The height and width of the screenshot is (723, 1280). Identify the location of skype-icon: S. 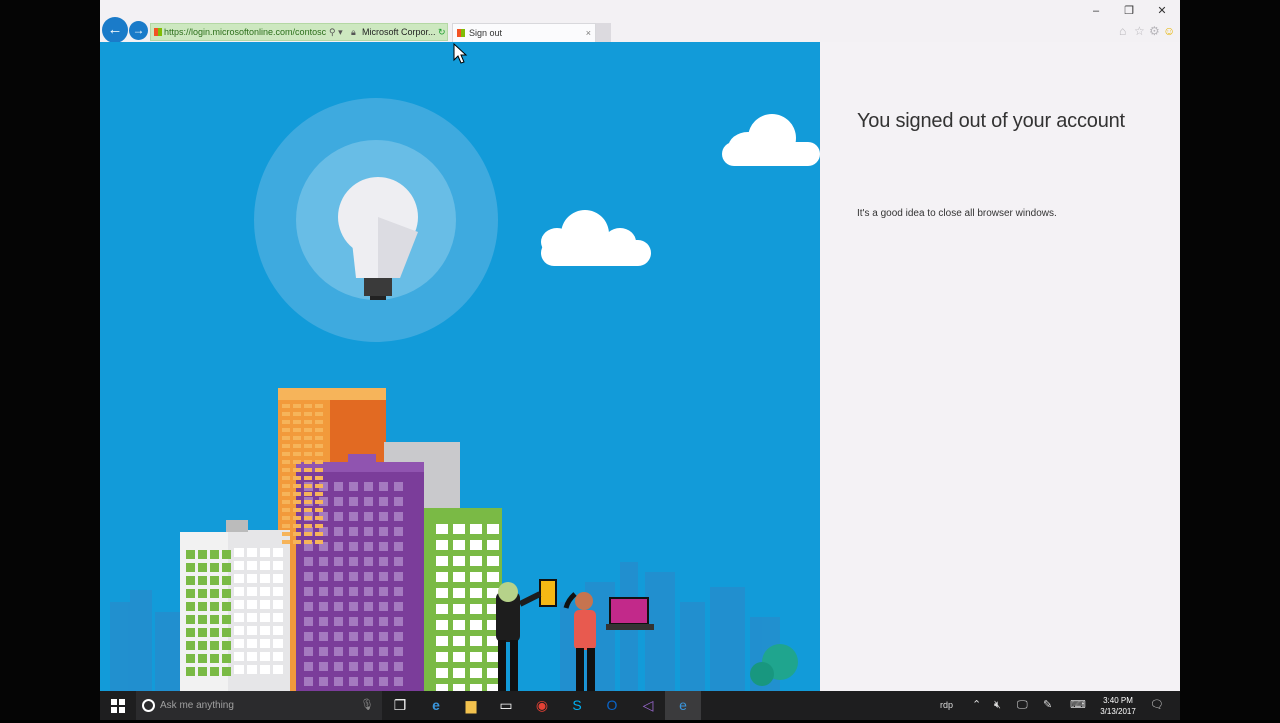
(577, 705).